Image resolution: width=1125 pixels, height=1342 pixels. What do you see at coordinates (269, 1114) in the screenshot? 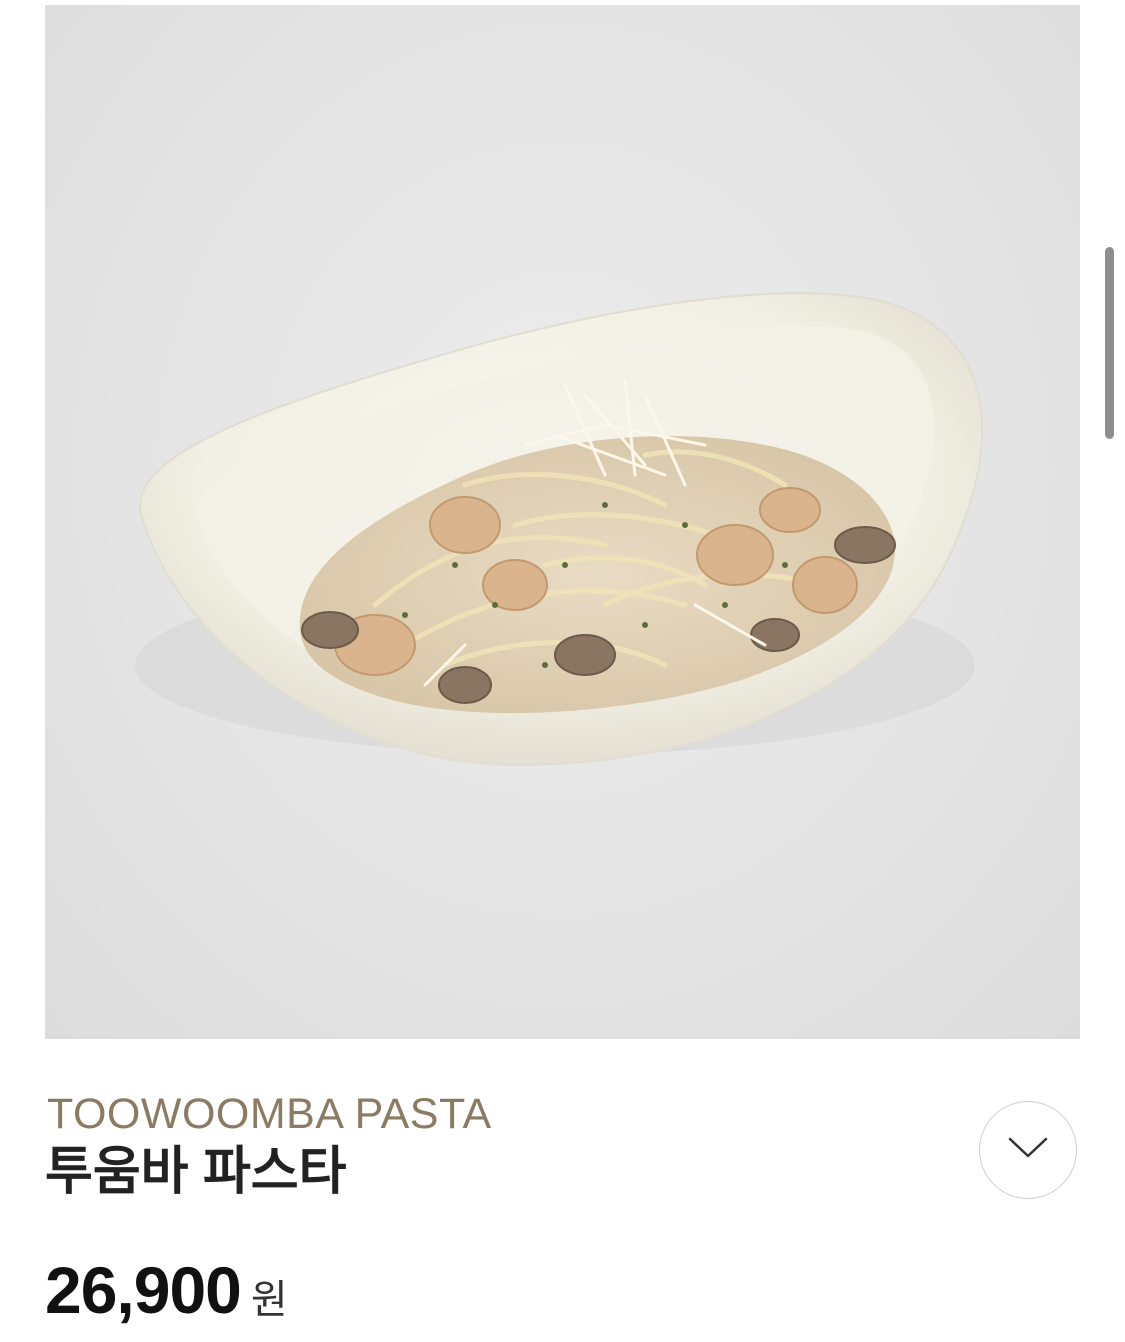
I see `product-name-english: TOOWOOMBA PASTA` at bounding box center [269, 1114].